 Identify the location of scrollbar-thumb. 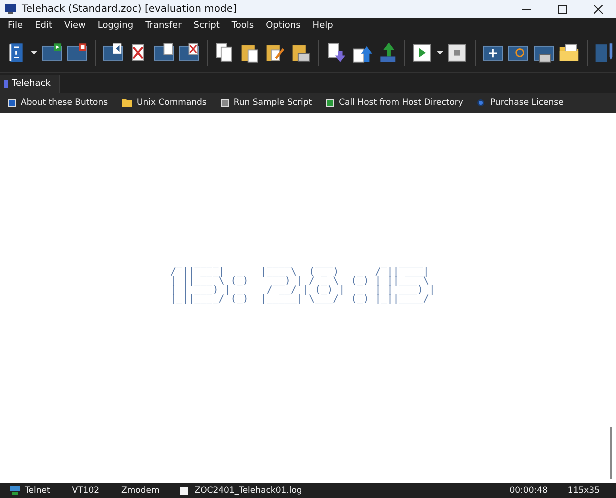
(611, 453).